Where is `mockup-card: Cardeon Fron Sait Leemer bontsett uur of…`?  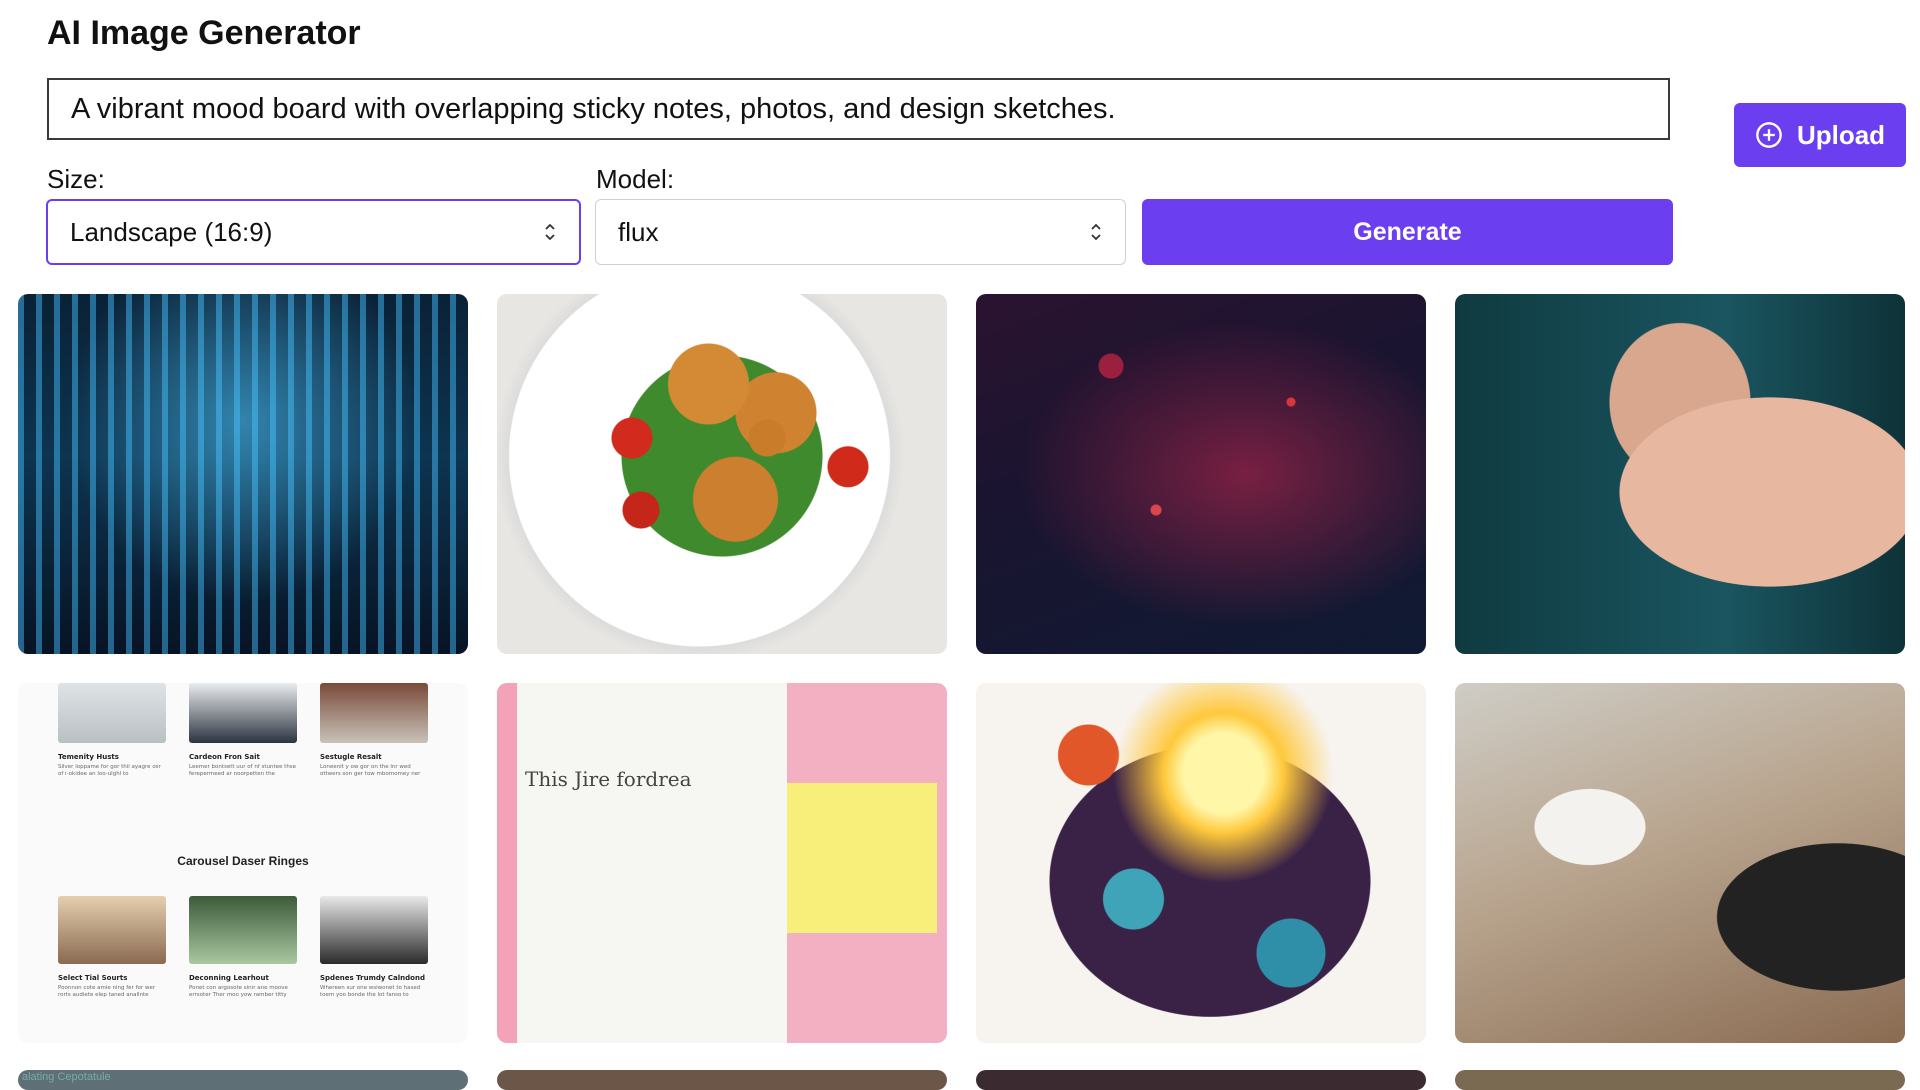
mockup-card: Cardeon Fron Sait Leemer bontsett uur of… is located at coordinates (243, 730).